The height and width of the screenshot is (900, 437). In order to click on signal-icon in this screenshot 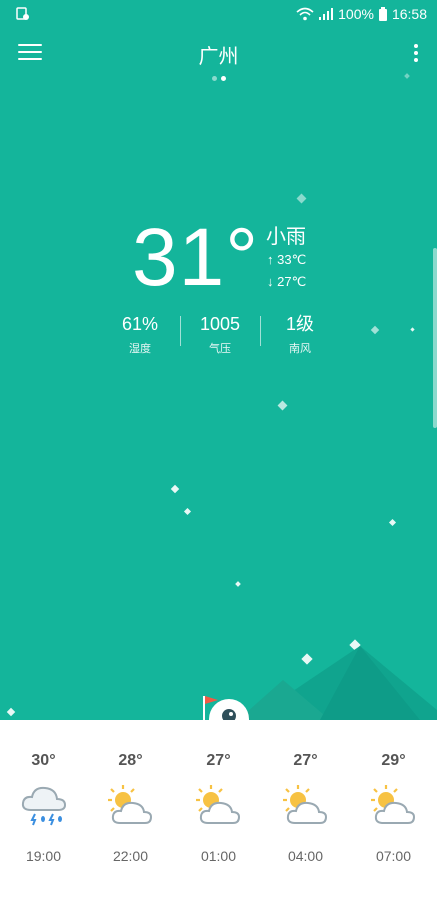, I will do `click(326, 14)`.